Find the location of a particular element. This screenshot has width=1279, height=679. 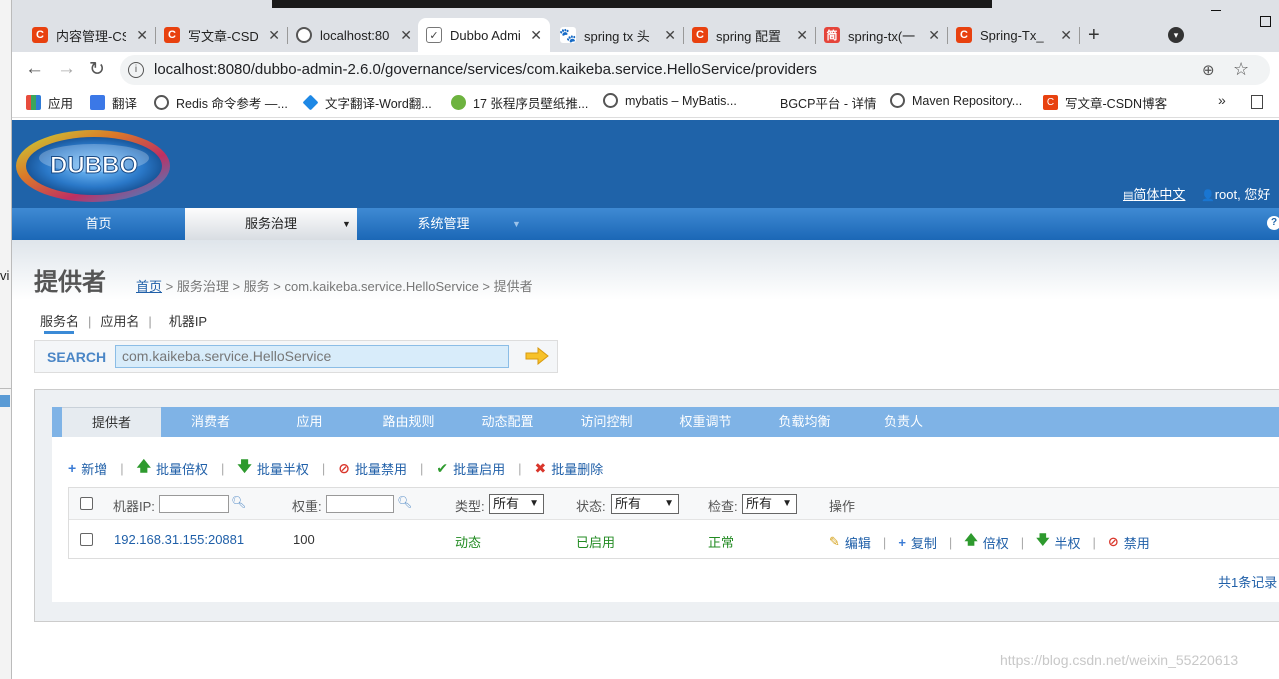

weight-header: 权重: is located at coordinates (307, 506).